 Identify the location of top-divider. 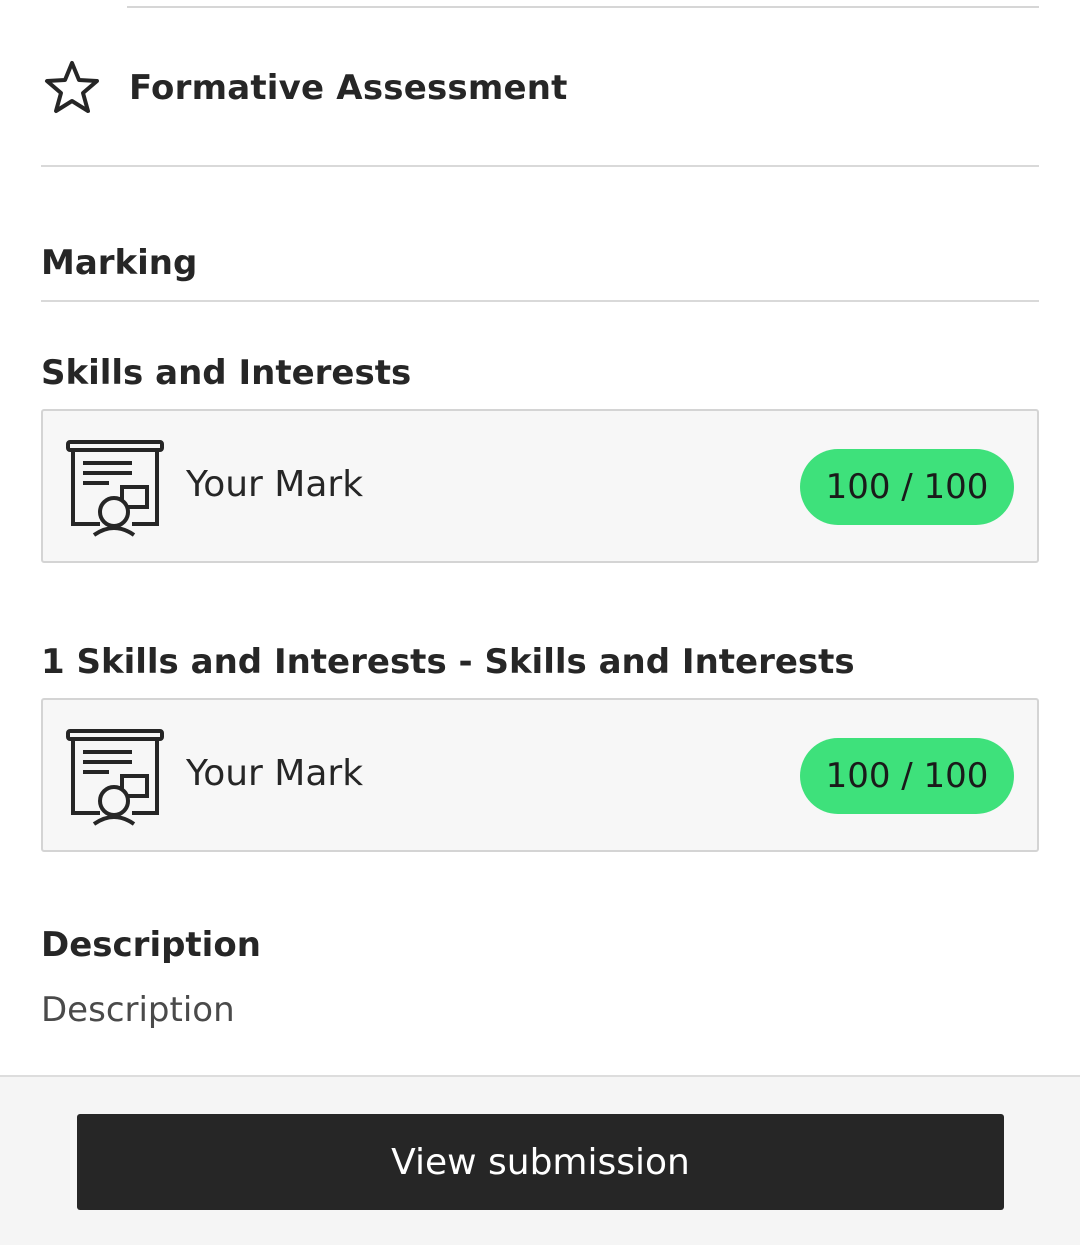
(583, 7).